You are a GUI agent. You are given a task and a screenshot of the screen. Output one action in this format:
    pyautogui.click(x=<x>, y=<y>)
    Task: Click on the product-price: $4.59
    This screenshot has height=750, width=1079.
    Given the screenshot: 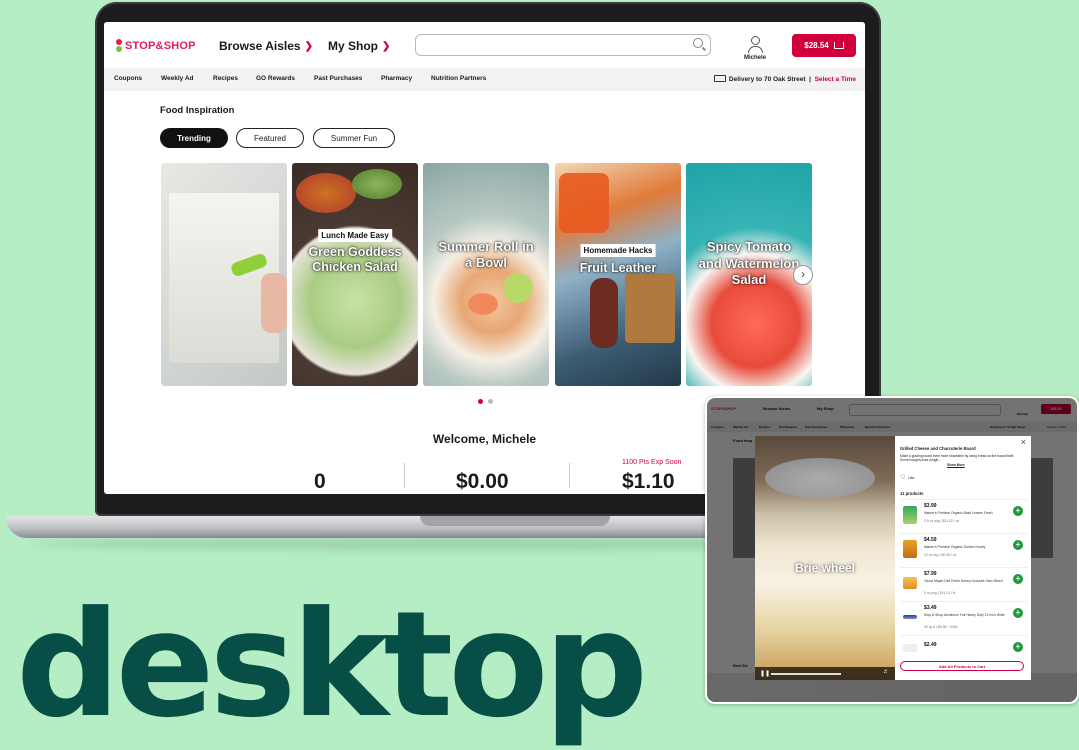 What is the action you would take?
    pyautogui.click(x=930, y=540)
    